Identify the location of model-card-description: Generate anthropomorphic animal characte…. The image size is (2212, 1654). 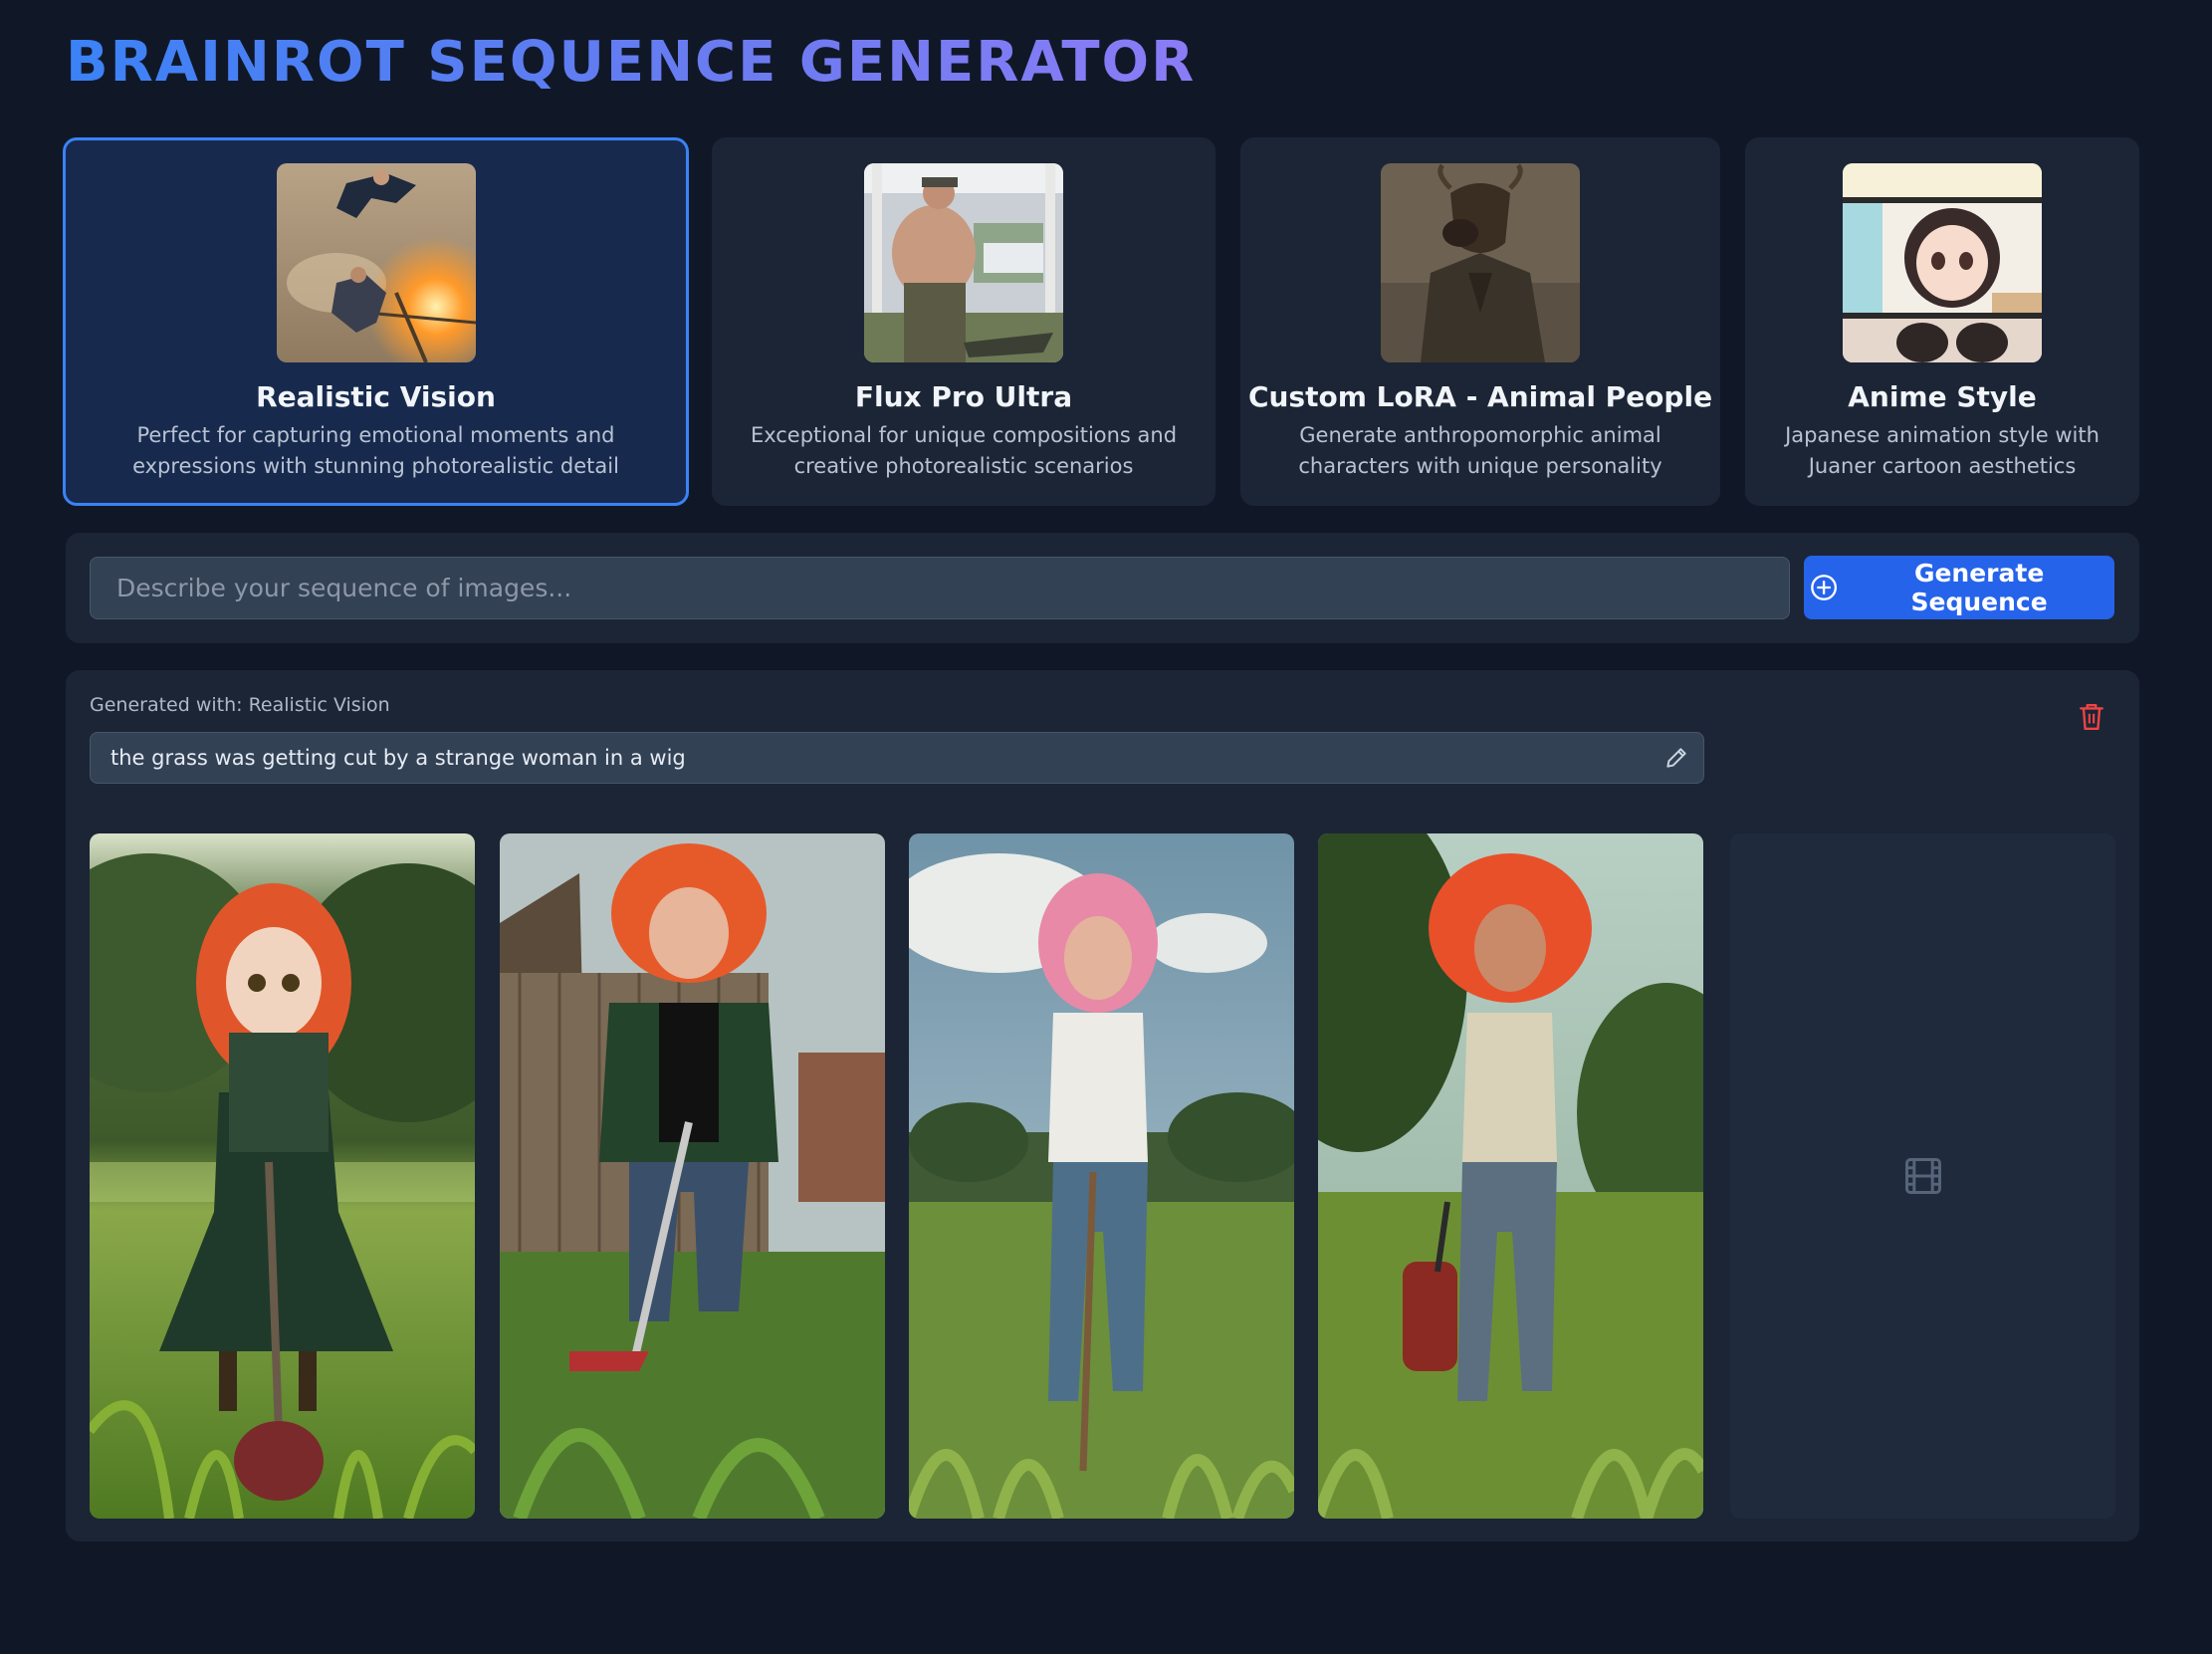
(1480, 451).